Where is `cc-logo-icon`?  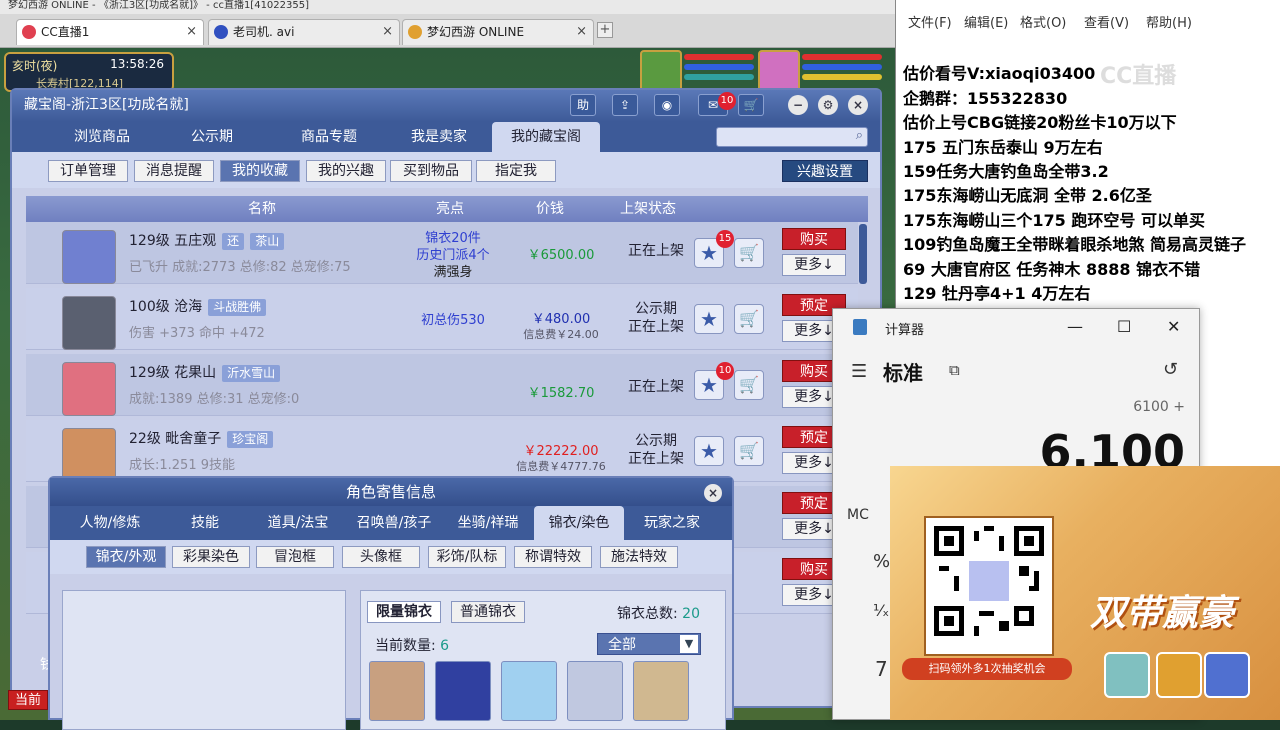 cc-logo-icon is located at coordinates (29, 32).